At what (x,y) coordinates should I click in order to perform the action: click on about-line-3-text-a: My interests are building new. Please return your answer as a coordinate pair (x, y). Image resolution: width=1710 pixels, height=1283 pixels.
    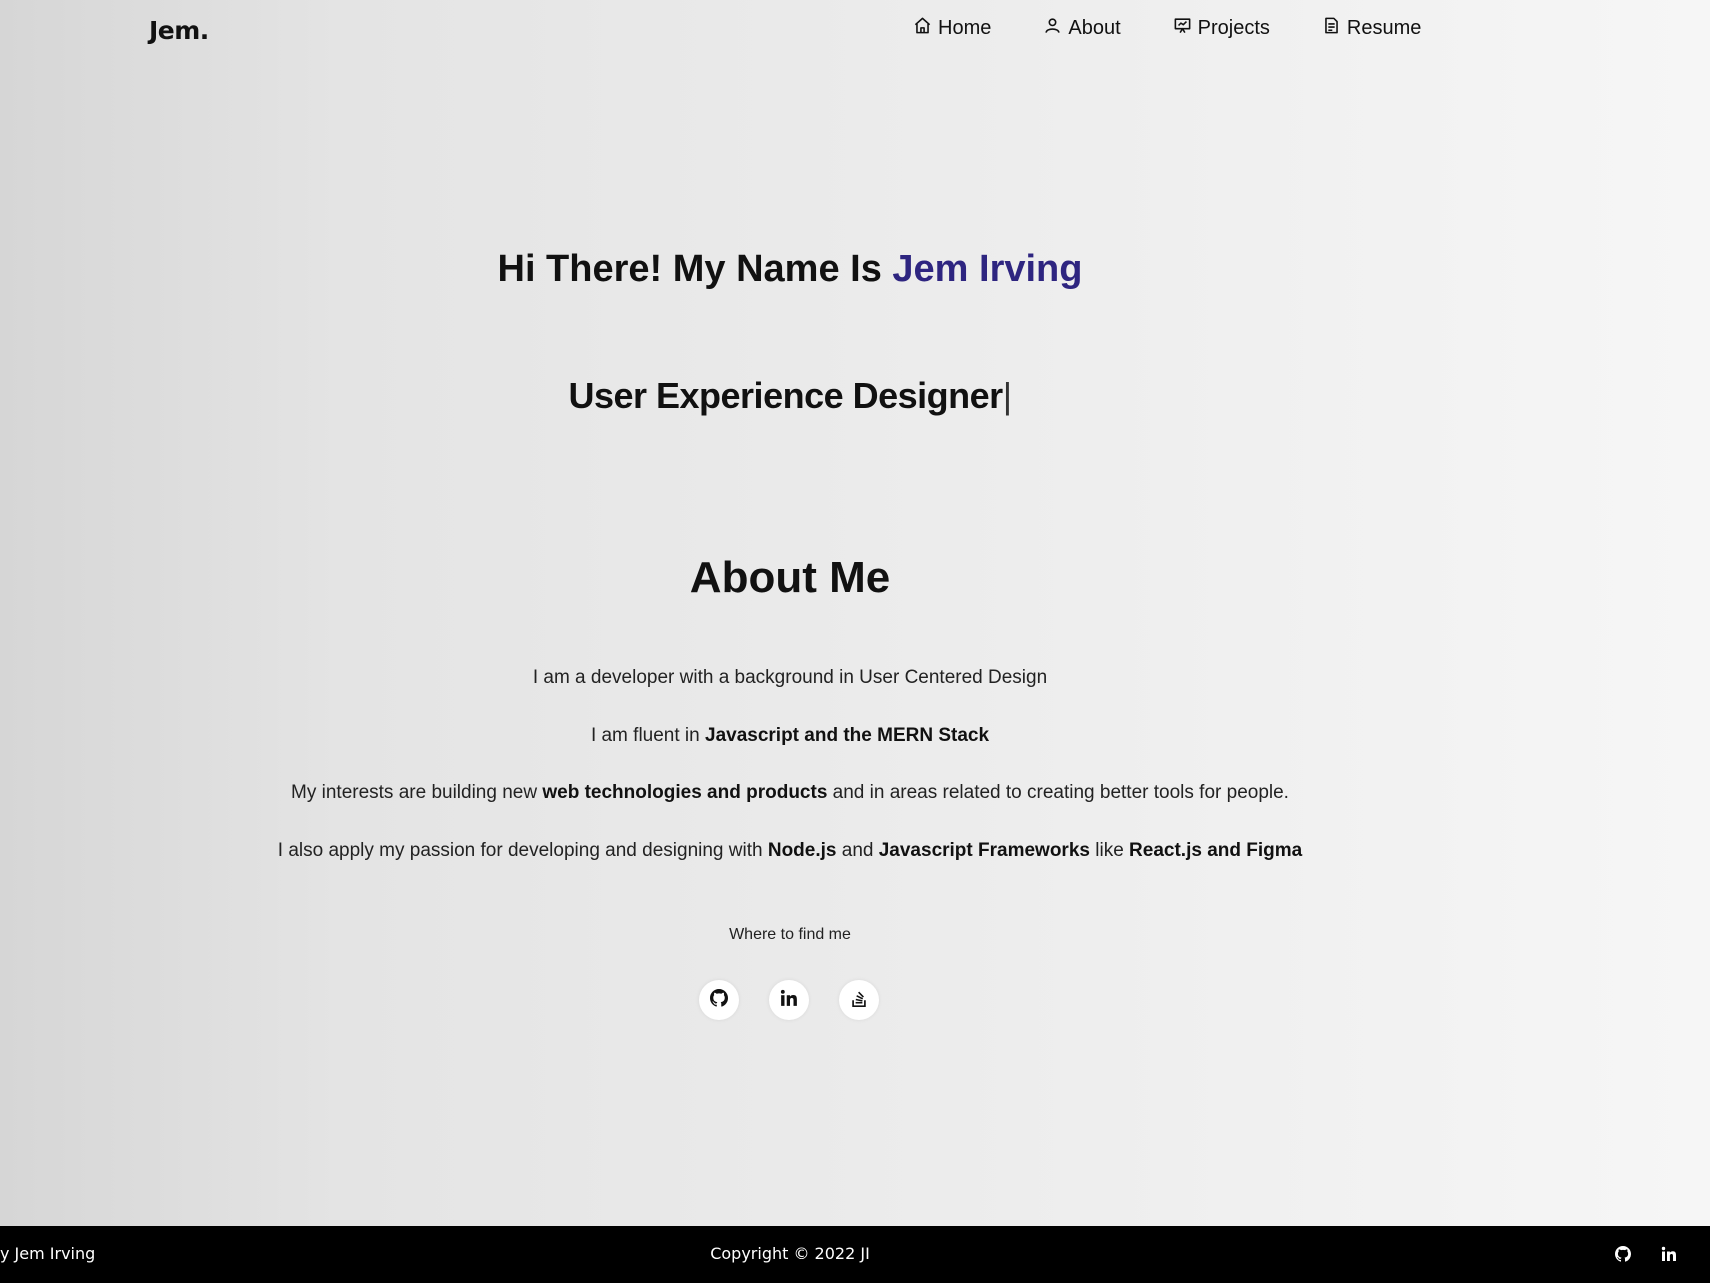
    Looking at the image, I should click on (417, 792).